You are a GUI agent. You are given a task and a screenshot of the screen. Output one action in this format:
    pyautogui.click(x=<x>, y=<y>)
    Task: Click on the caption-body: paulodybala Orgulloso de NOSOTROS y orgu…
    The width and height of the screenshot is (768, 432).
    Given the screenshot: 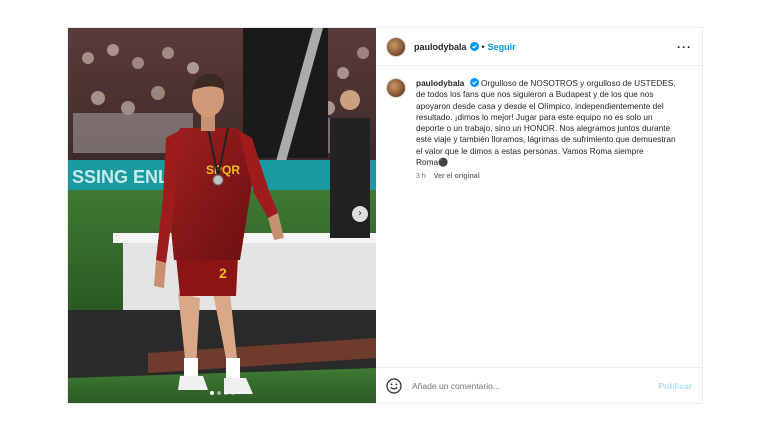 What is the action you would take?
    pyautogui.click(x=547, y=129)
    